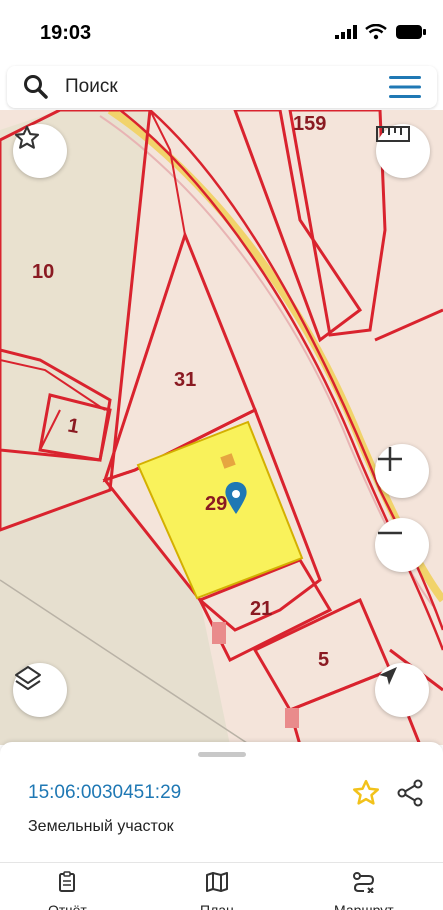 The width and height of the screenshot is (443, 910). I want to click on sheet-drag-handle, so click(222, 754).